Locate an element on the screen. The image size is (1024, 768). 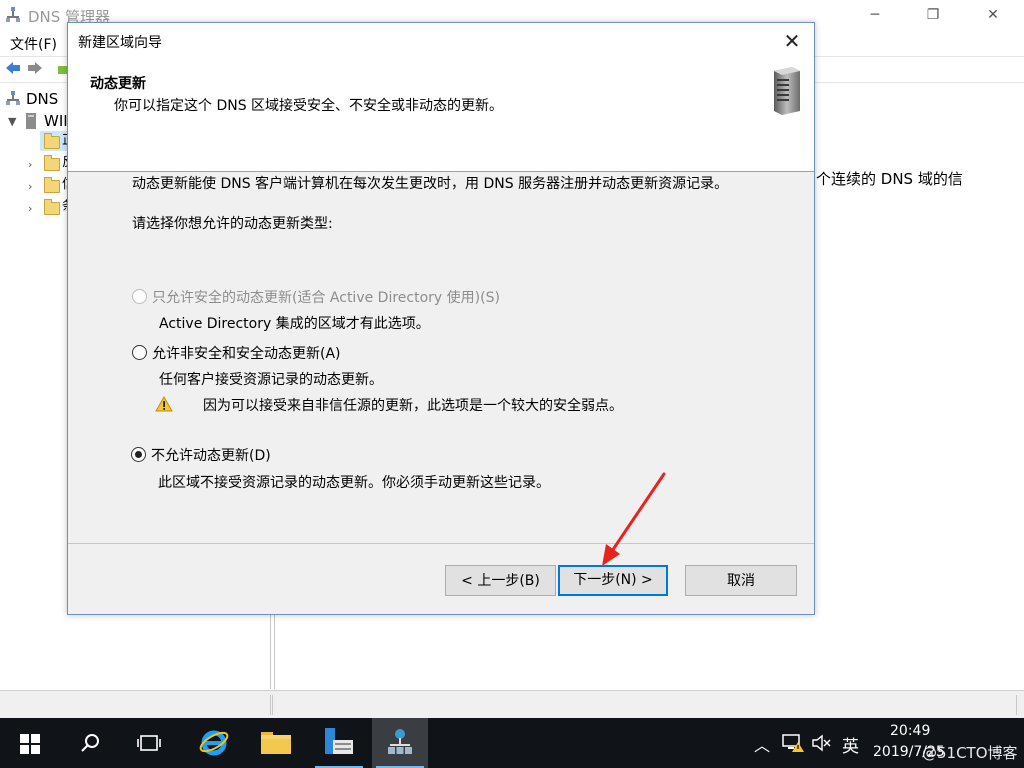
back-arrow-icon is located at coordinates (13, 68).